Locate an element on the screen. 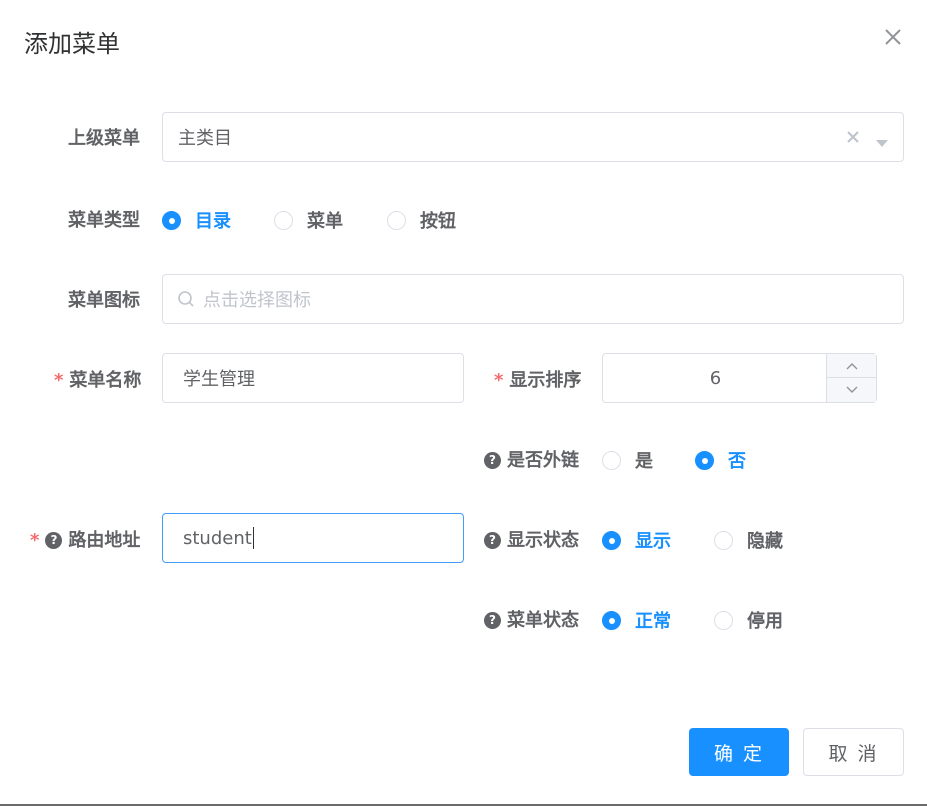  increase-button is located at coordinates (851, 366).